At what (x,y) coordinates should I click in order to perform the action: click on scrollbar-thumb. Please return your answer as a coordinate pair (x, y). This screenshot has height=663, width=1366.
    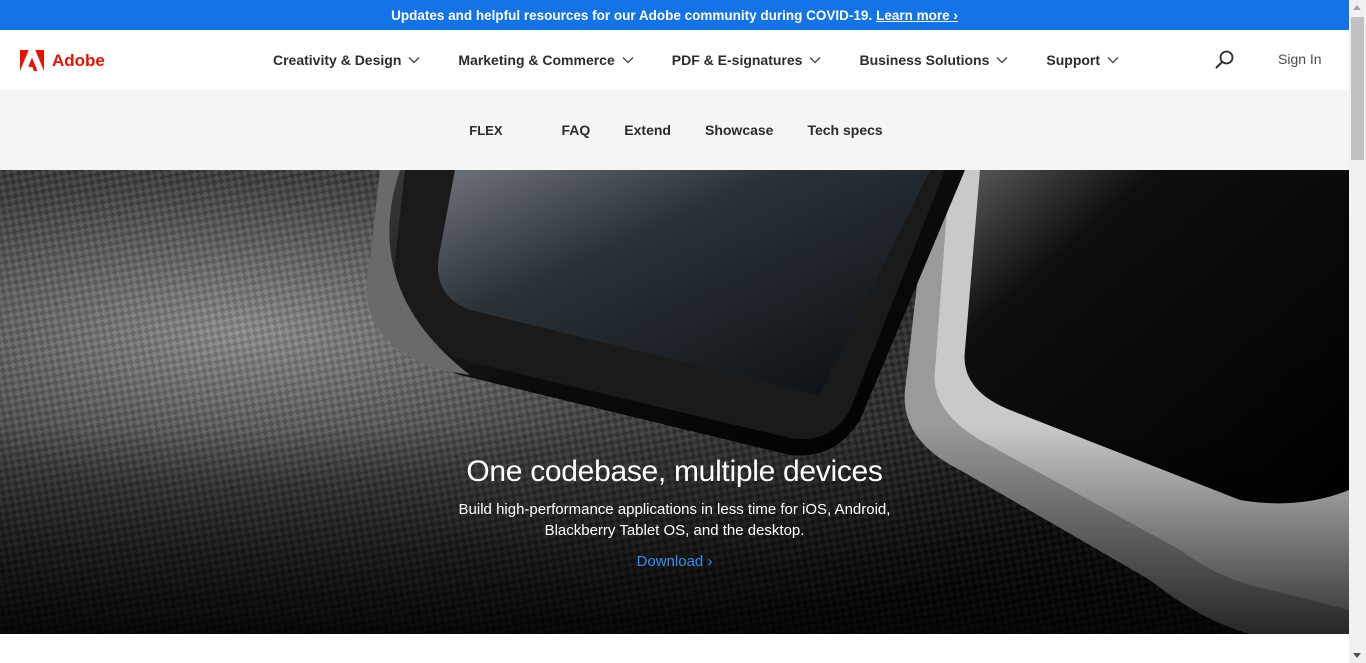
    Looking at the image, I should click on (1357, 88).